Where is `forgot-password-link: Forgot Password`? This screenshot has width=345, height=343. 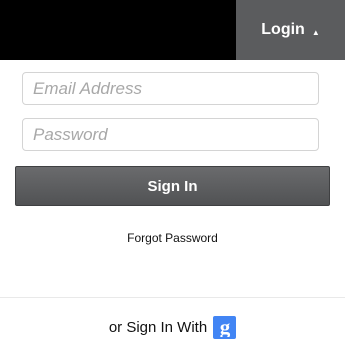 forgot-password-link: Forgot Password is located at coordinates (172, 238).